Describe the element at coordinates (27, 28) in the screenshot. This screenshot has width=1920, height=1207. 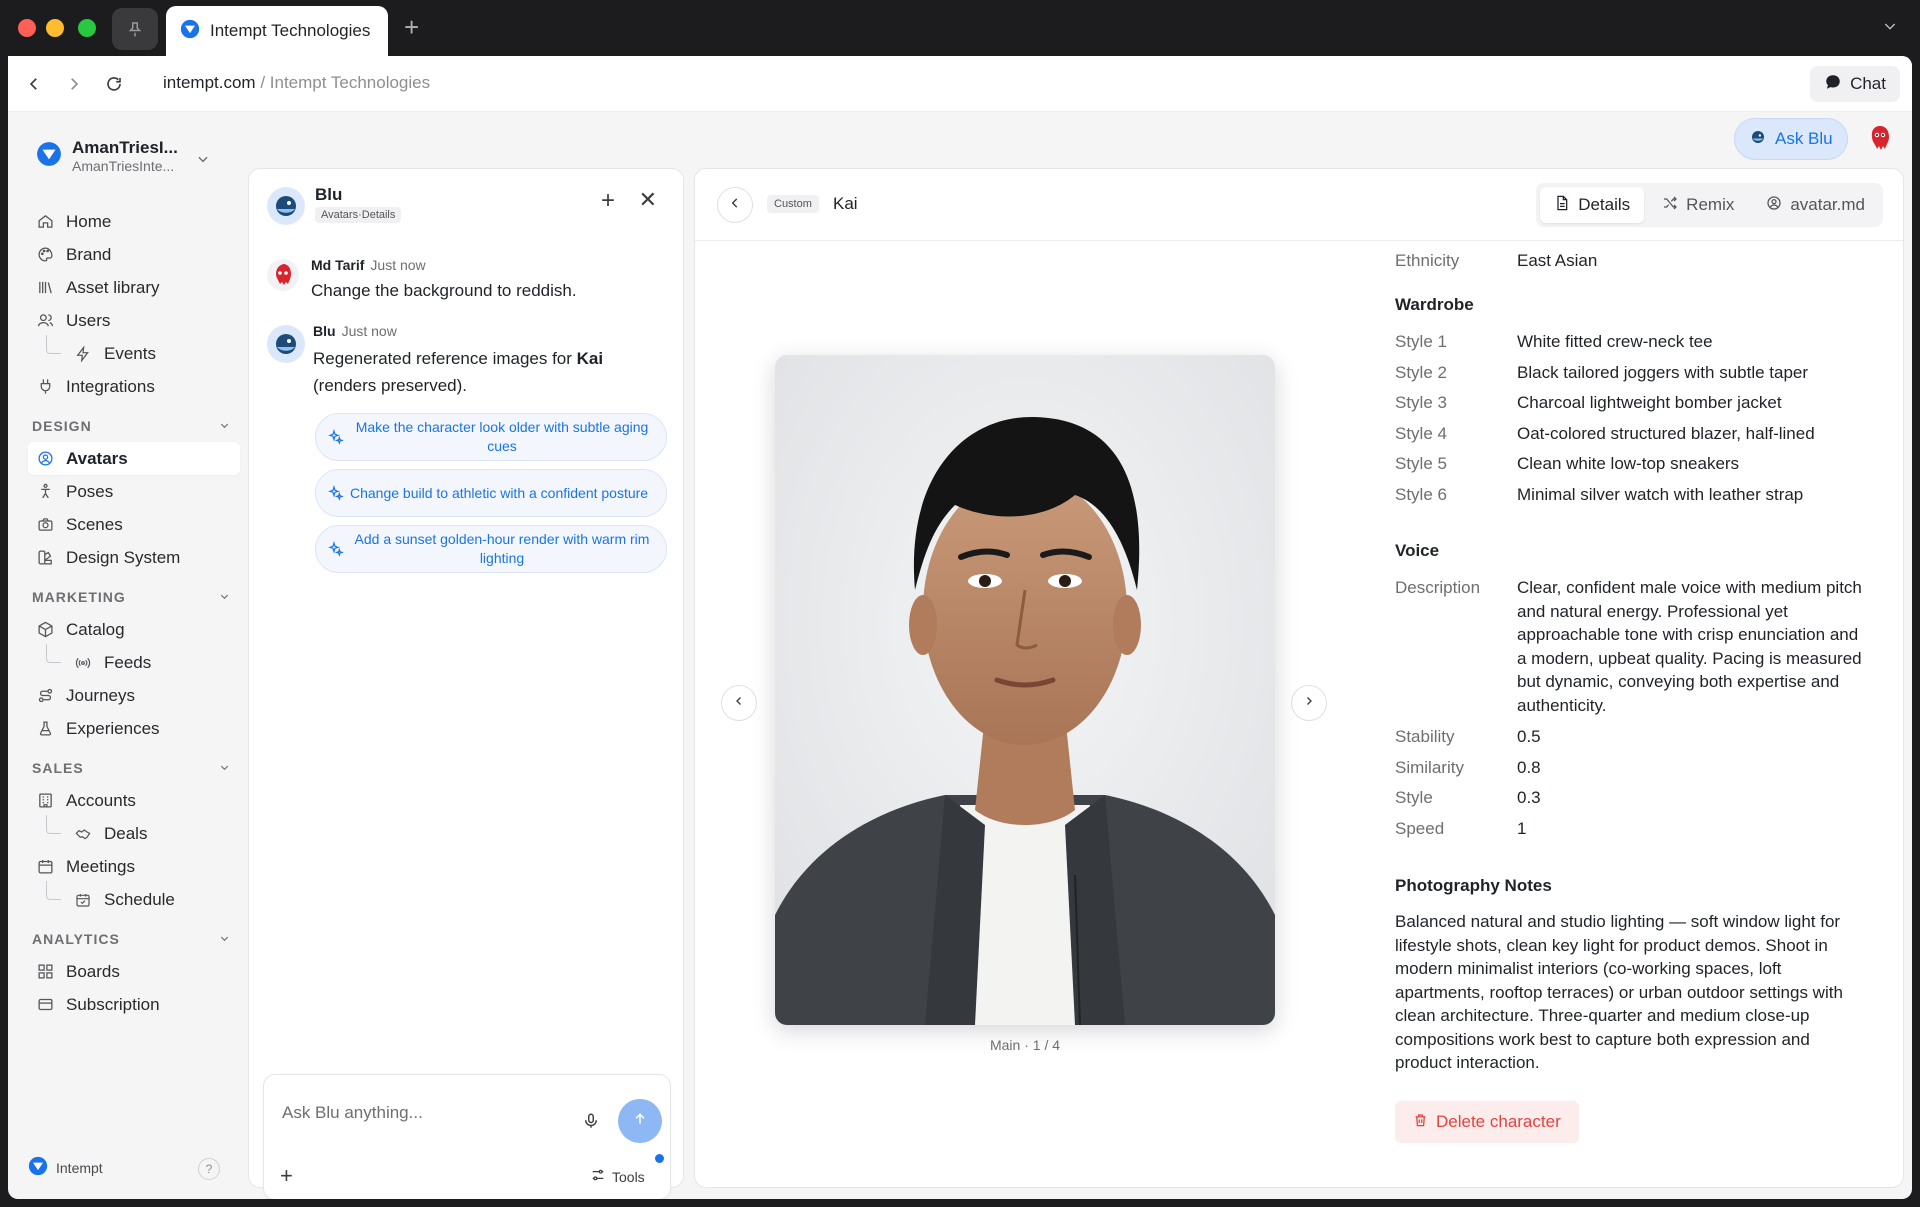
I see `close-window-button` at that location.